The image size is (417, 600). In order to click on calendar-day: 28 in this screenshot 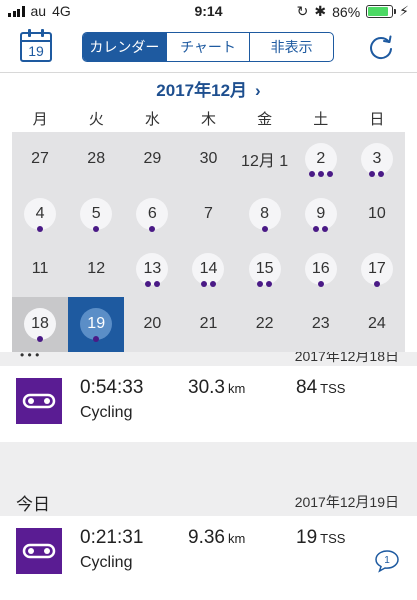, I will do `click(96, 159)`.